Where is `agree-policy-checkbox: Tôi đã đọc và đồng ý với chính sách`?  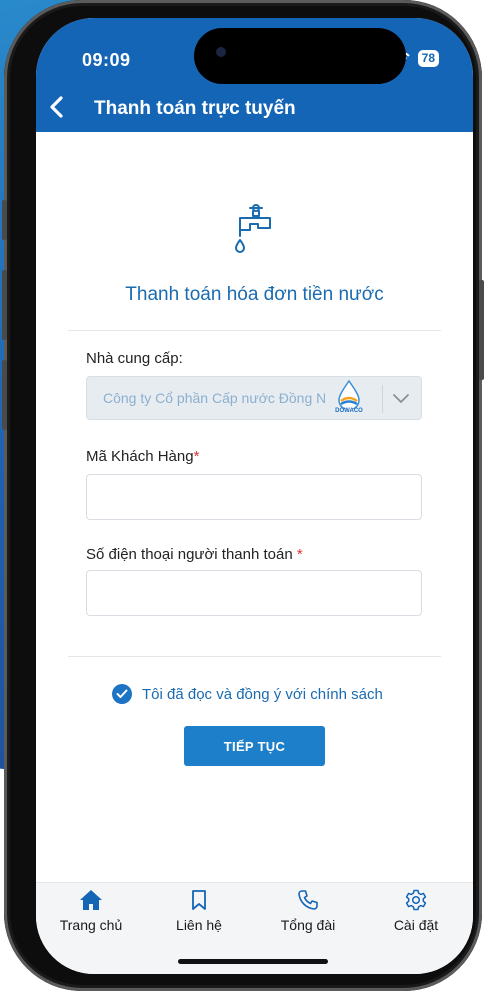 agree-policy-checkbox: Tôi đã đọc và đồng ý với chính sách is located at coordinates (247, 694).